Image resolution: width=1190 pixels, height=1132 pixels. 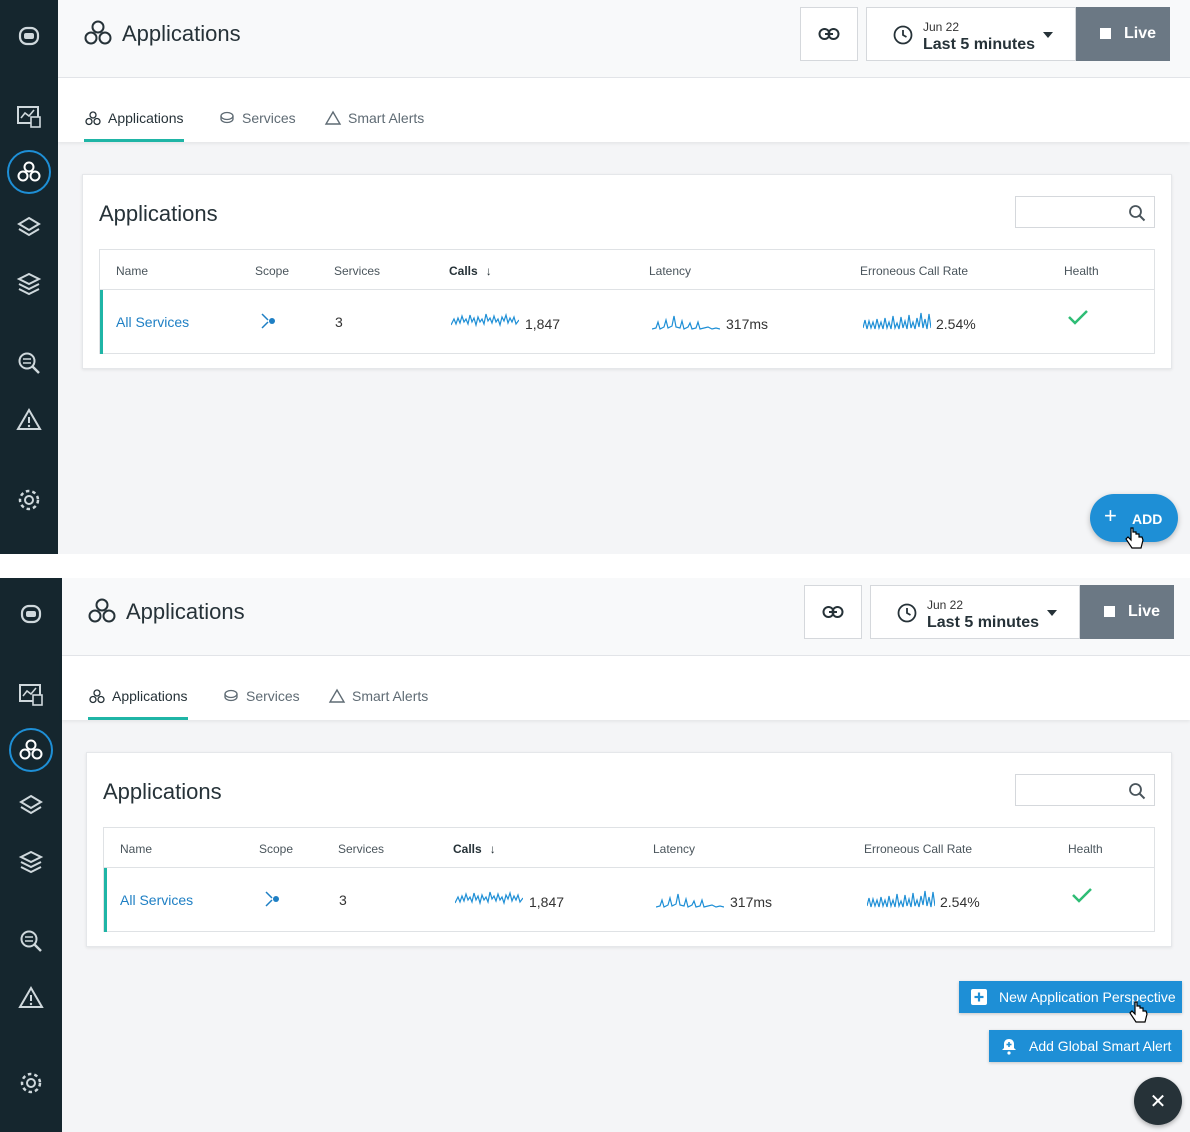 What do you see at coordinates (1147, 519) in the screenshot?
I see `add-label: ADD` at bounding box center [1147, 519].